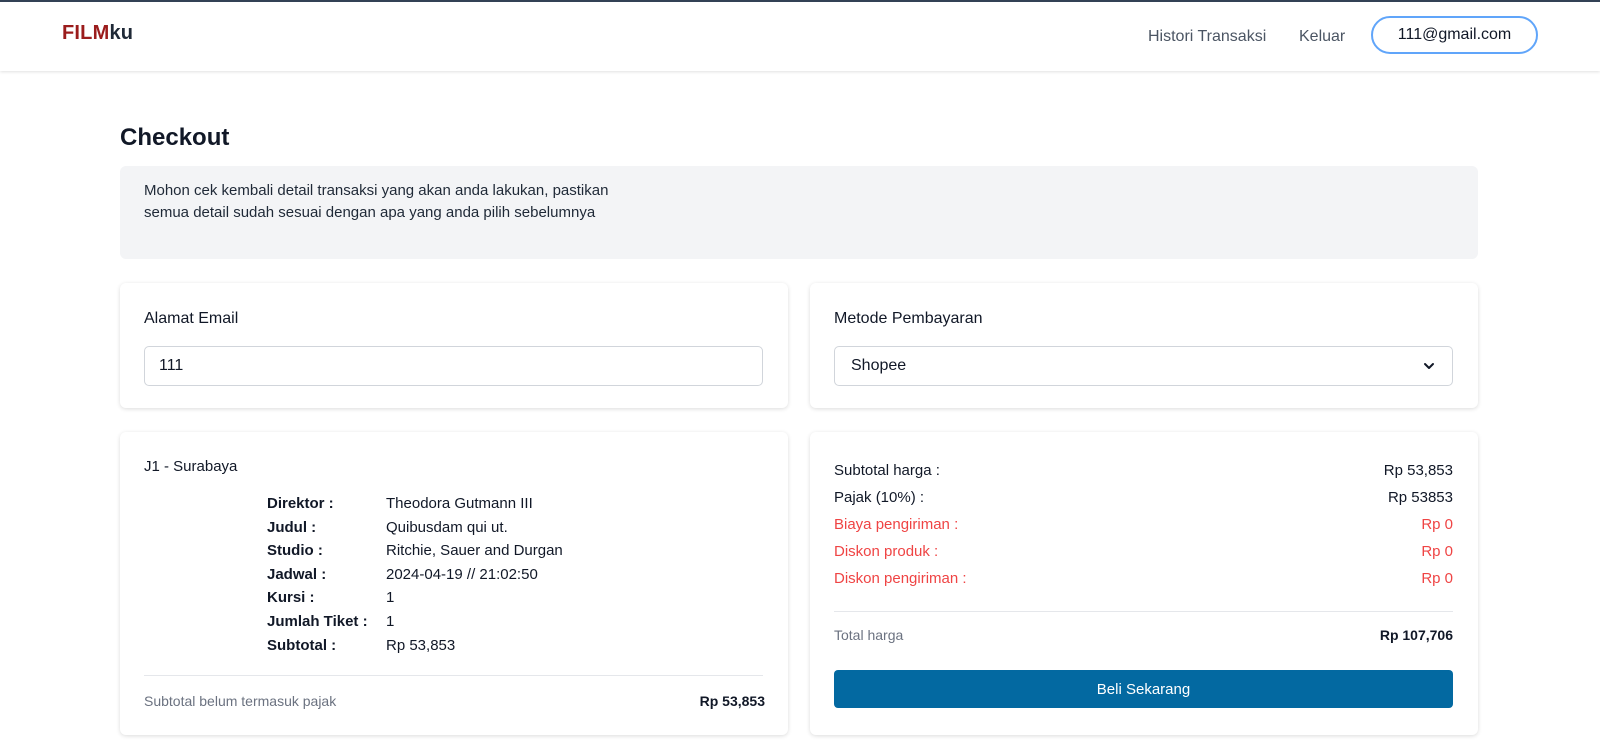 This screenshot has width=1600, height=756. I want to click on detail-key: Kursi :, so click(291, 597).